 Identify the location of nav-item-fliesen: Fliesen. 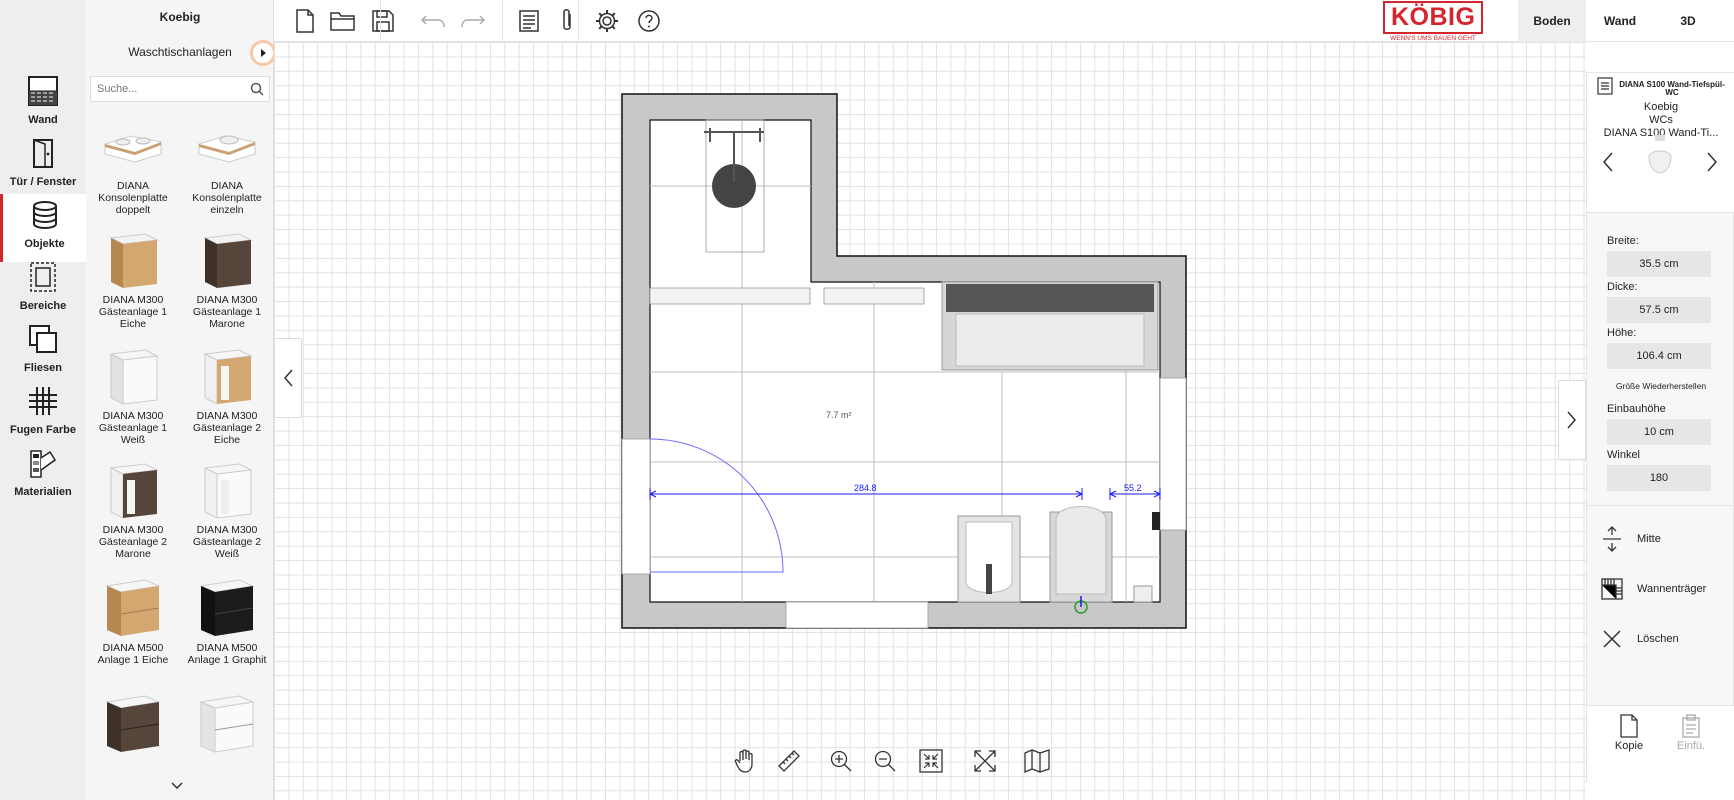
(43, 352).